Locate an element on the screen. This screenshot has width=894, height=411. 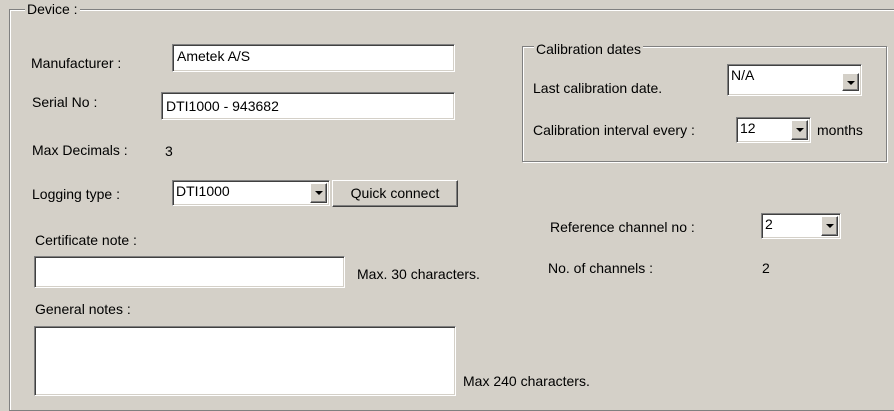
calibration-group-legend: Calibration dates is located at coordinates (589, 49).